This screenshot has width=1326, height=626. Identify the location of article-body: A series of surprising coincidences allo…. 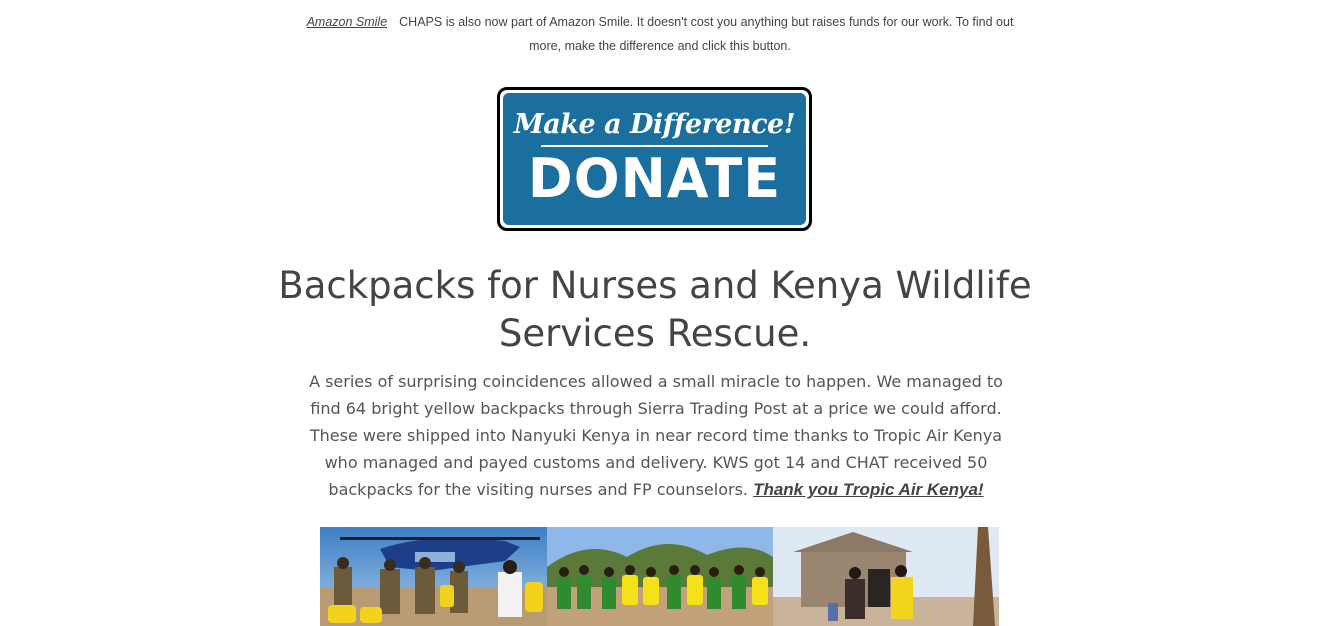
(656, 435).